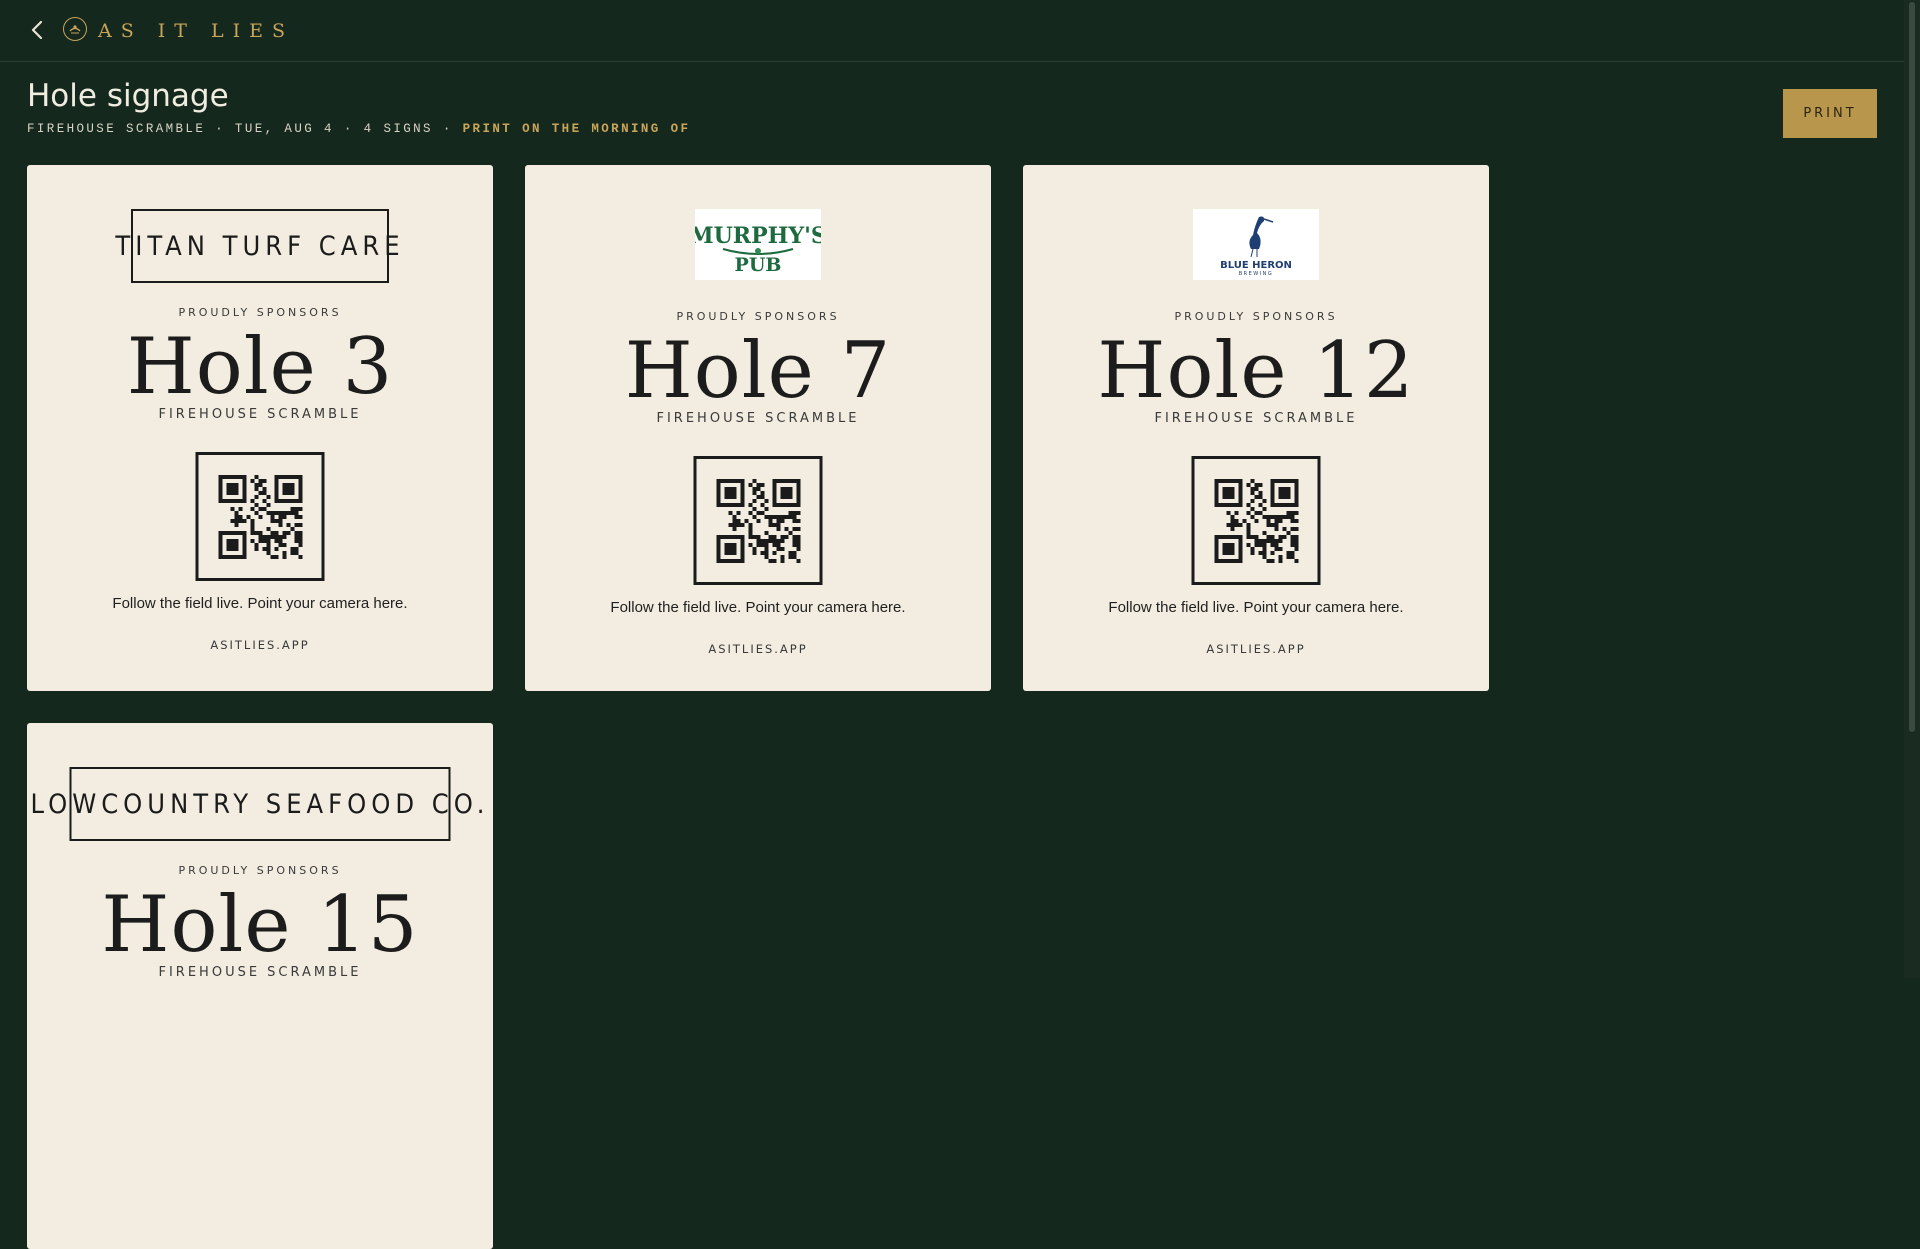 The width and height of the screenshot is (1920, 1249). I want to click on seal-logo-icon, so click(75, 29).